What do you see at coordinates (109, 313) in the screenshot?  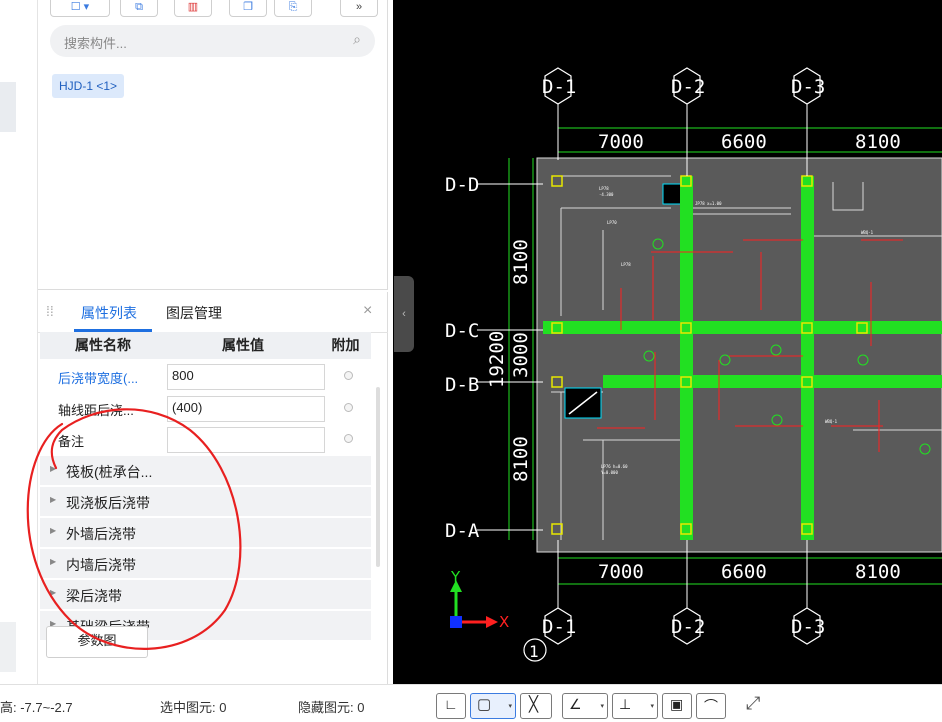 I see `tab-property-list: 属性列表` at bounding box center [109, 313].